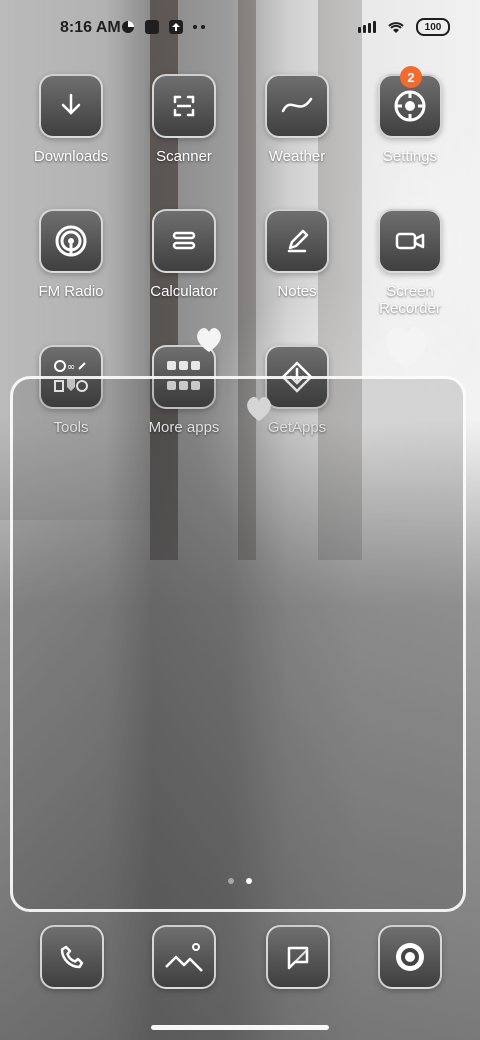 The image size is (480, 1040). I want to click on status-time: 8:16 AM, so click(90, 27).